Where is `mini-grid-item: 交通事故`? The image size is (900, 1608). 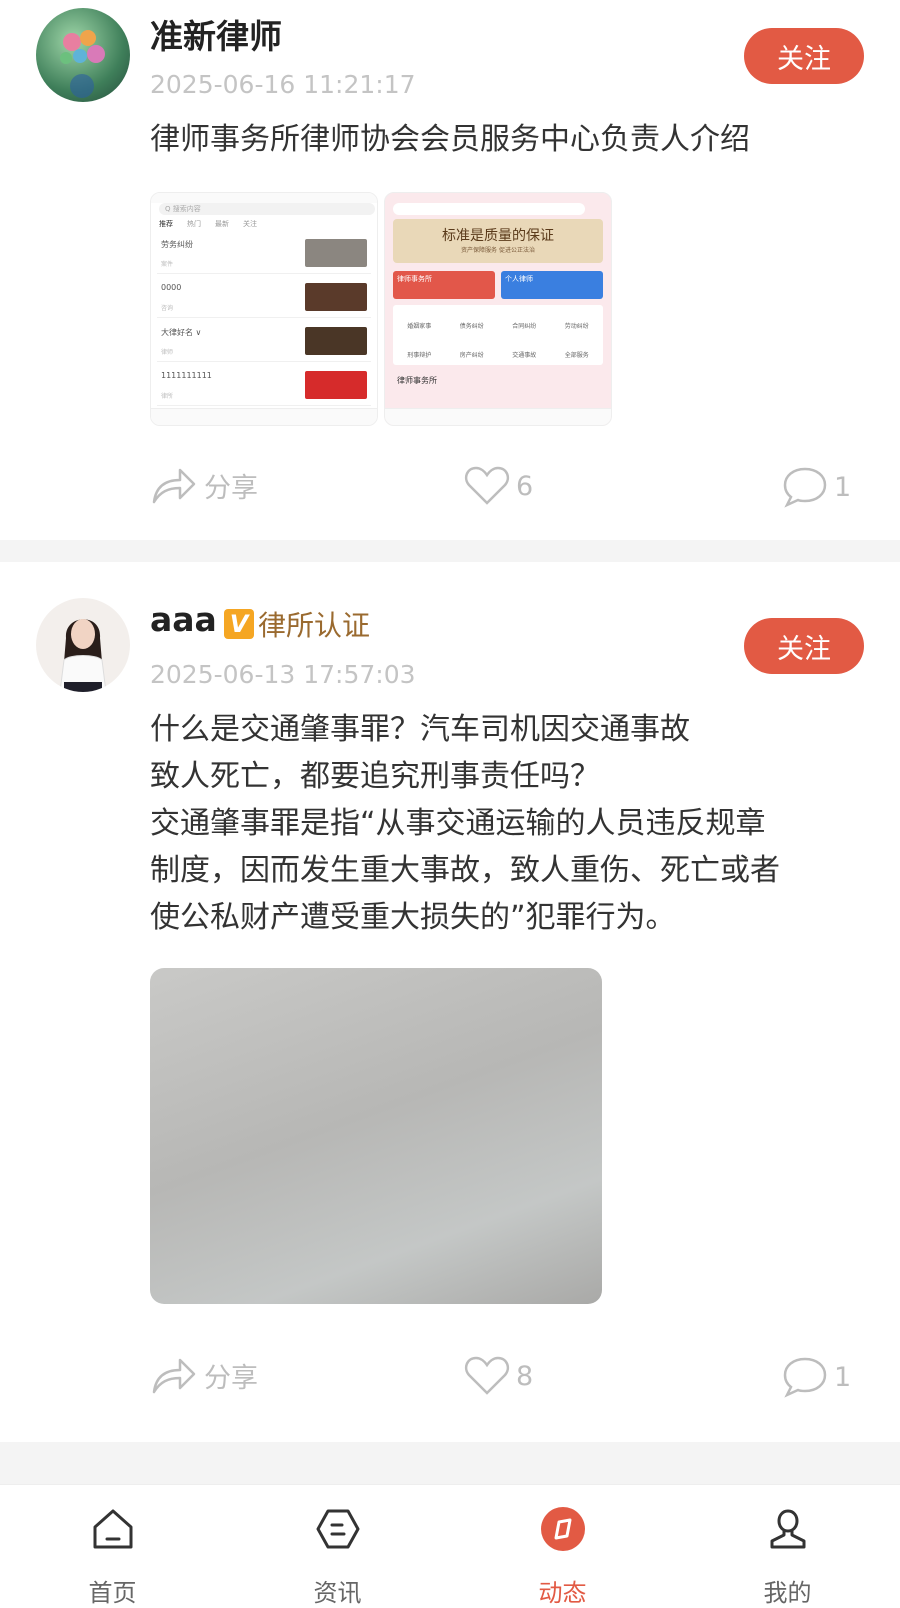
mini-grid-item: 交通事故 is located at coordinates (524, 355).